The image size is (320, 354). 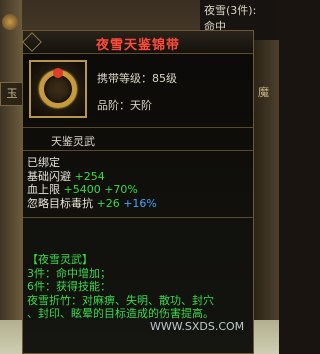 I want to click on ornament-icon, so click(x=10, y=22).